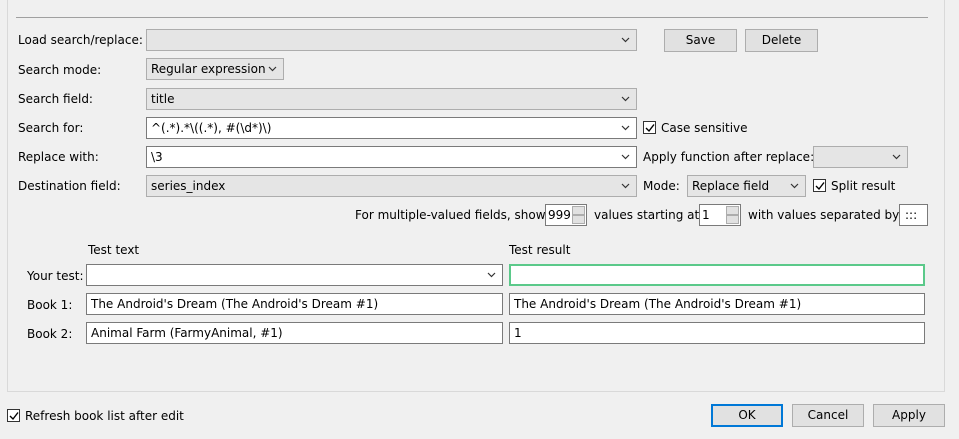  I want to click on split-result-checkbox, so click(819, 185).